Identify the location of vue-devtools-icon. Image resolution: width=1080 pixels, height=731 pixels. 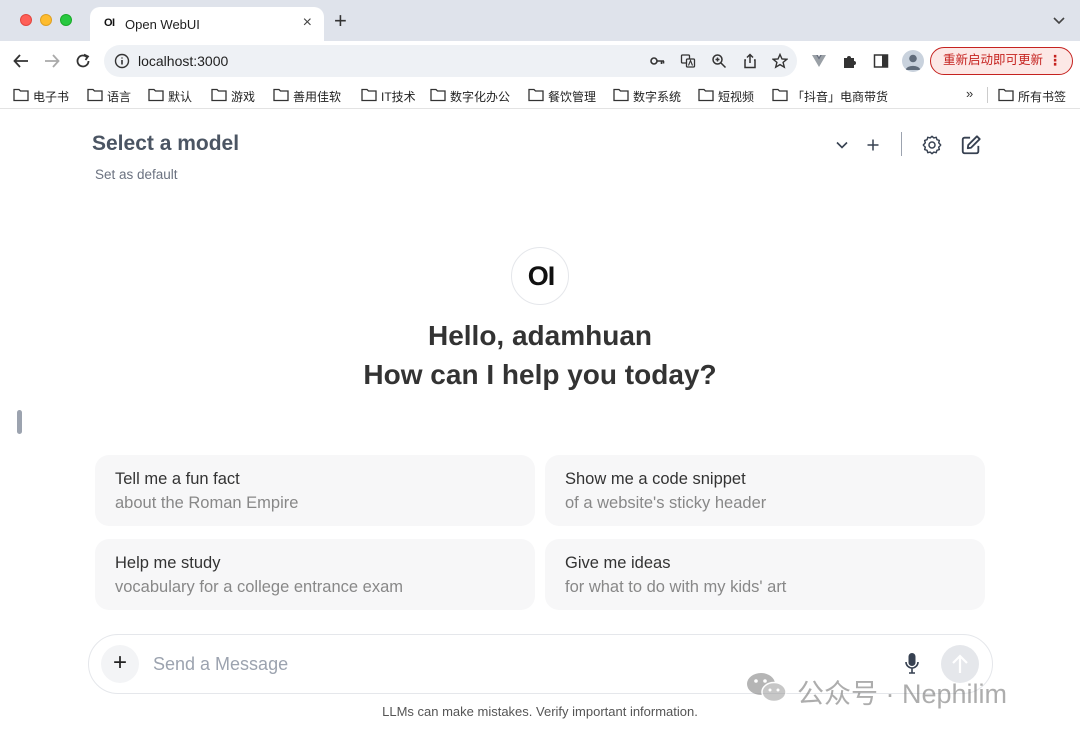
(819, 61).